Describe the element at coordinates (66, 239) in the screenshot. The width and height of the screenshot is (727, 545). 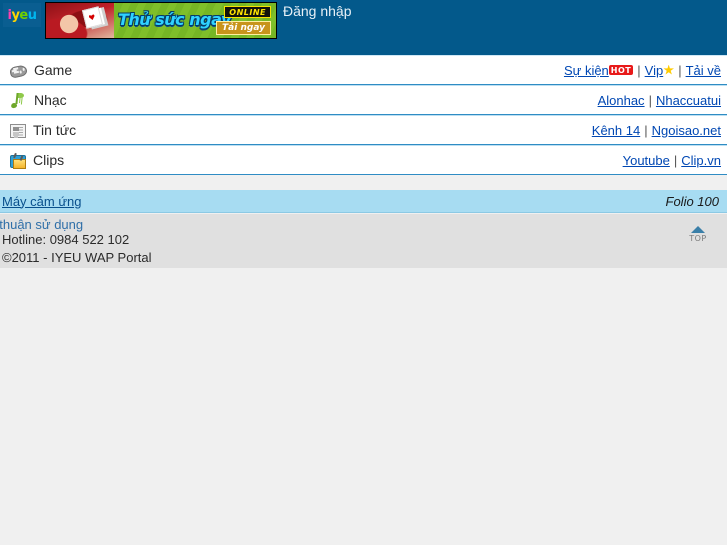
I see `hotline-text: Hotline: 0984 522 102` at that location.